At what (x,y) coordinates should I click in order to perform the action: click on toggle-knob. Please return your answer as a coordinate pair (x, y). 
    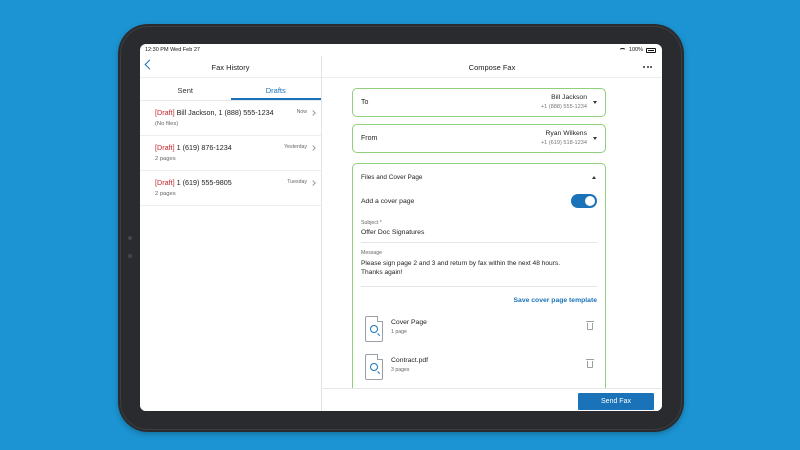
    Looking at the image, I should click on (590, 201).